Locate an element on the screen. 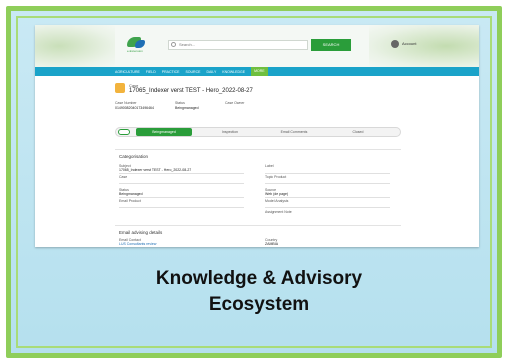 The height and width of the screenshot is (364, 508). field-label: Topic Product is located at coordinates (276, 177).